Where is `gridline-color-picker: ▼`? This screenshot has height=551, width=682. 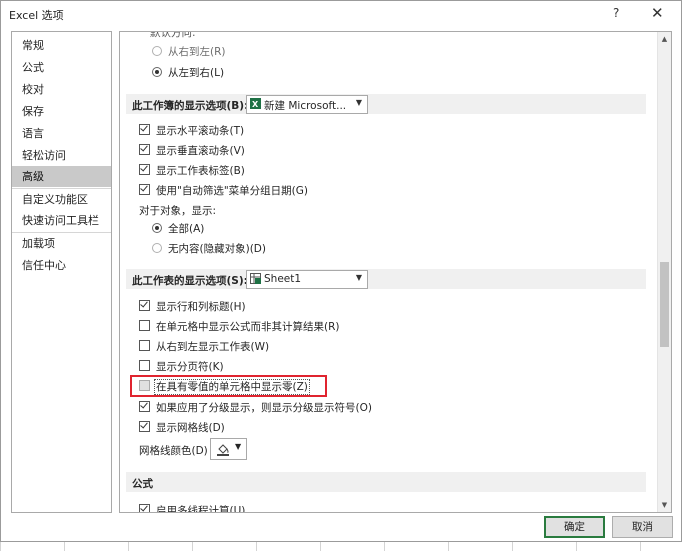 gridline-color-picker: ▼ is located at coordinates (228, 449).